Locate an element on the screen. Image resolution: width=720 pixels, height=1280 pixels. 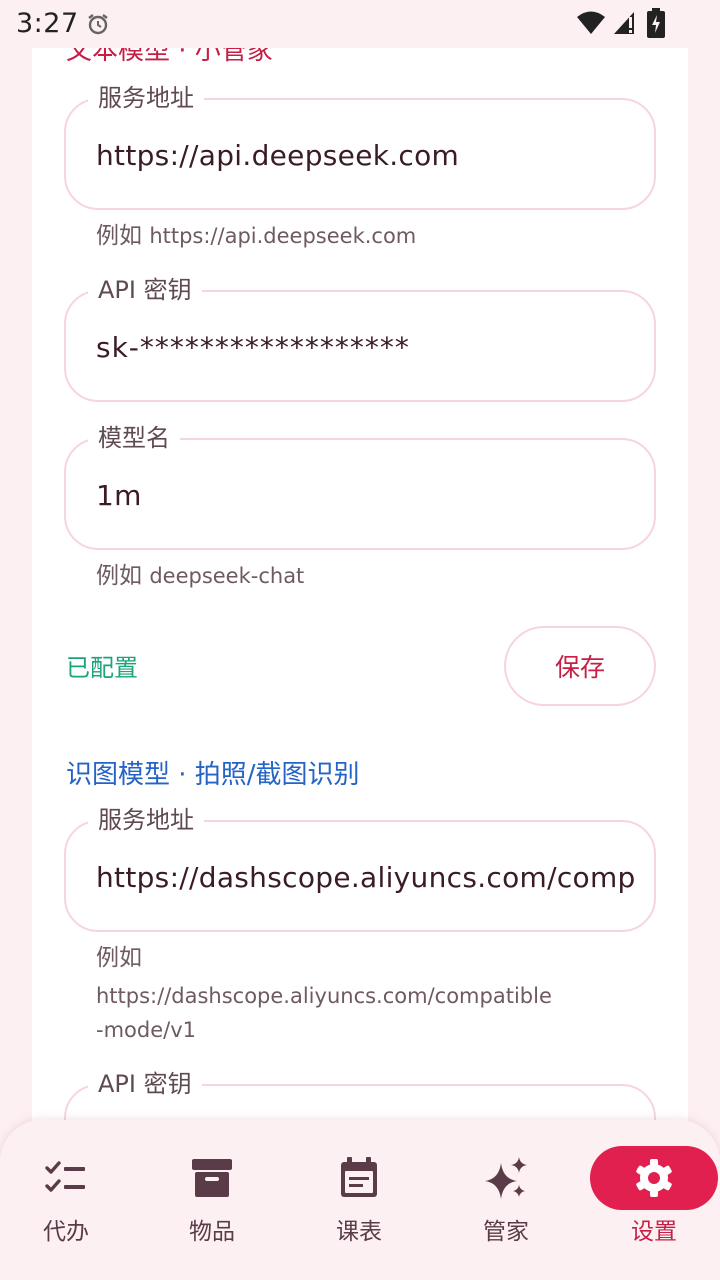
model-name-field: 模型名 1m is located at coordinates (360, 485).